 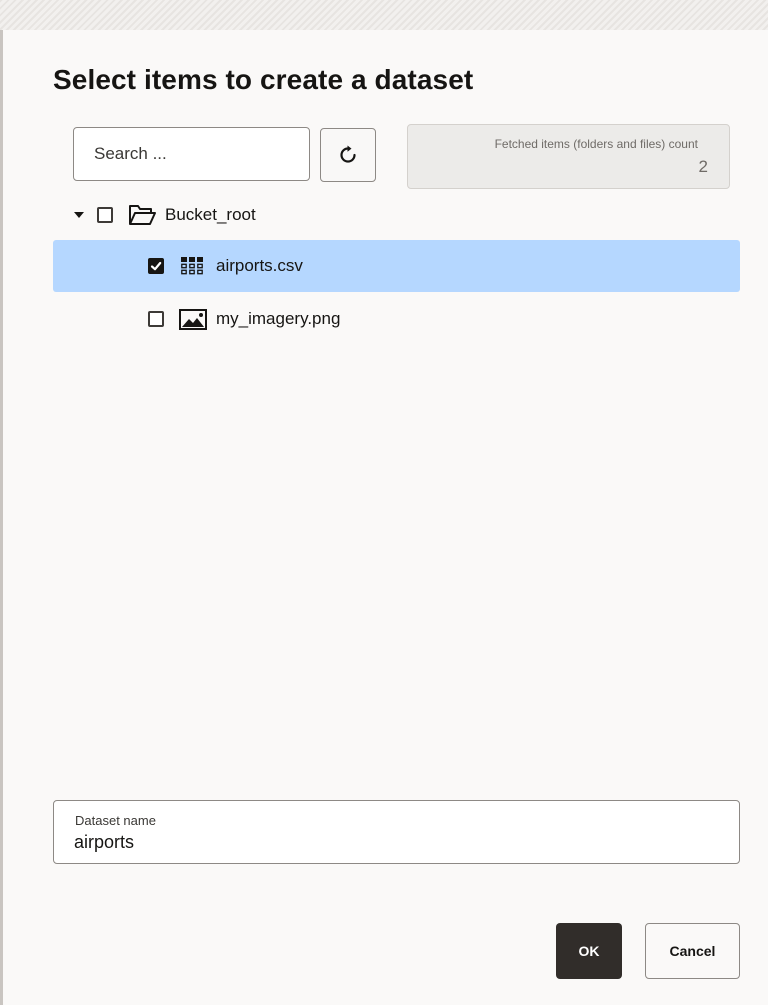 I want to click on count-label: Fetched items (folders and files) count, so click(x=596, y=144).